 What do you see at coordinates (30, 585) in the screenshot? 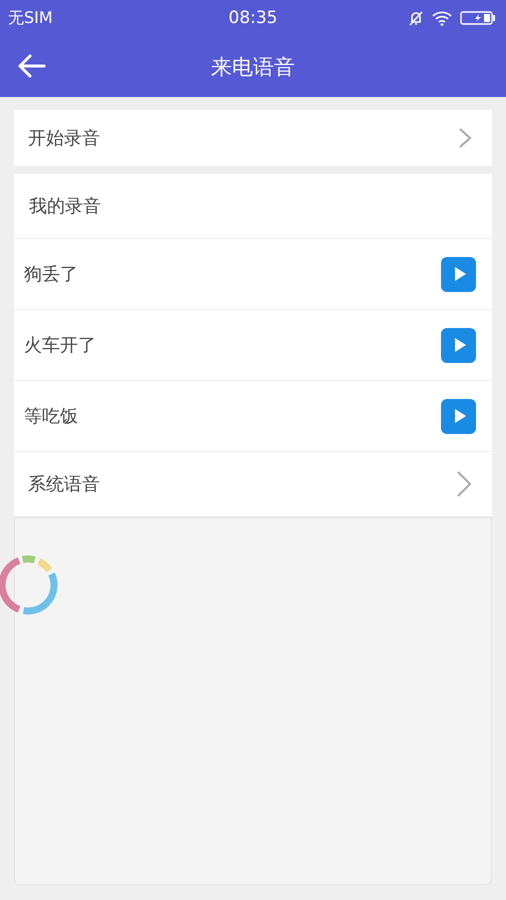
I see `loading-ring-icon` at bounding box center [30, 585].